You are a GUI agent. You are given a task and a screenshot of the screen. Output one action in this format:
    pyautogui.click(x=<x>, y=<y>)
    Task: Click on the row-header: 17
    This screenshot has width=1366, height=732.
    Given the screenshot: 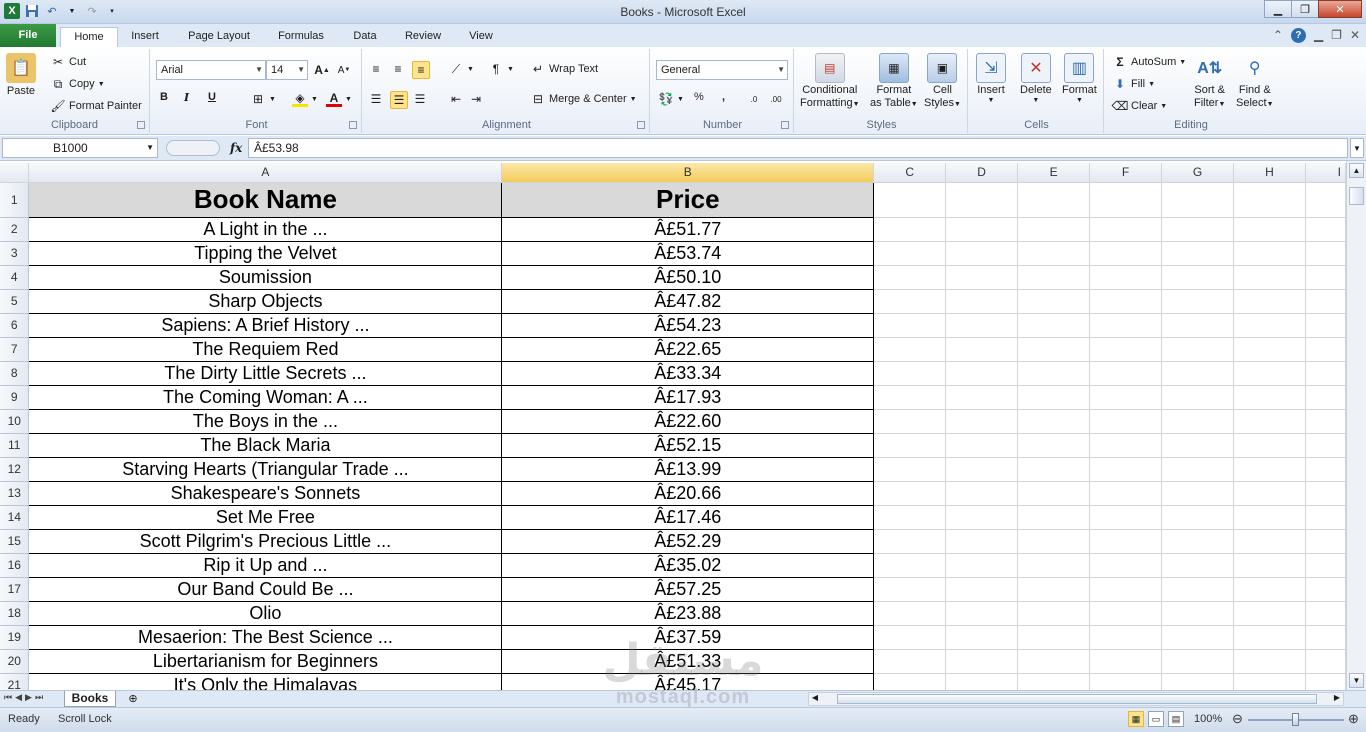 What is the action you would take?
    pyautogui.click(x=15, y=589)
    